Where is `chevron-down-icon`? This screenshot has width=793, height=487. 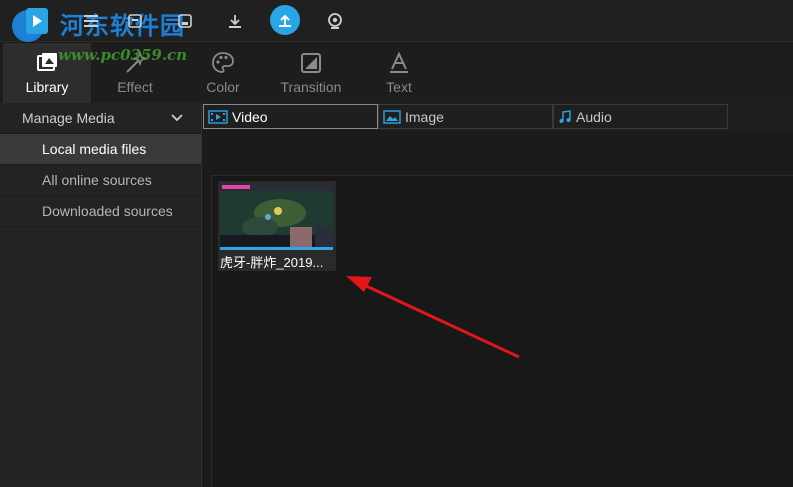 chevron-down-icon is located at coordinates (177, 118).